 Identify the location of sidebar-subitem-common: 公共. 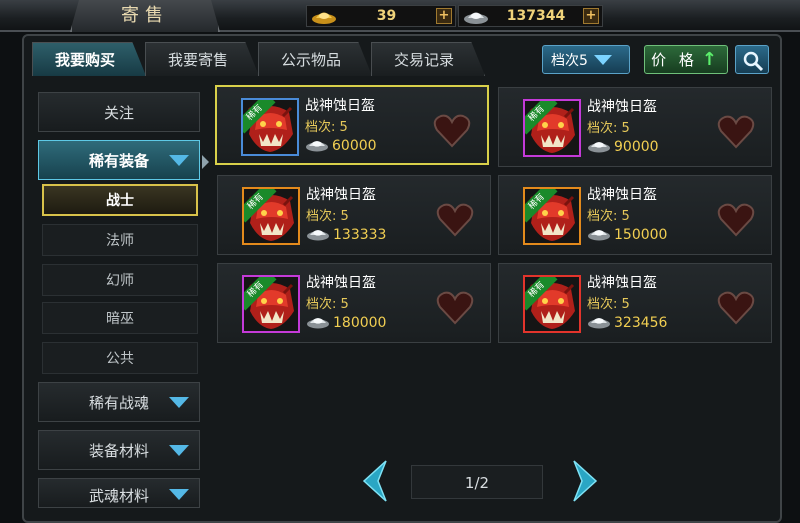
(120, 358).